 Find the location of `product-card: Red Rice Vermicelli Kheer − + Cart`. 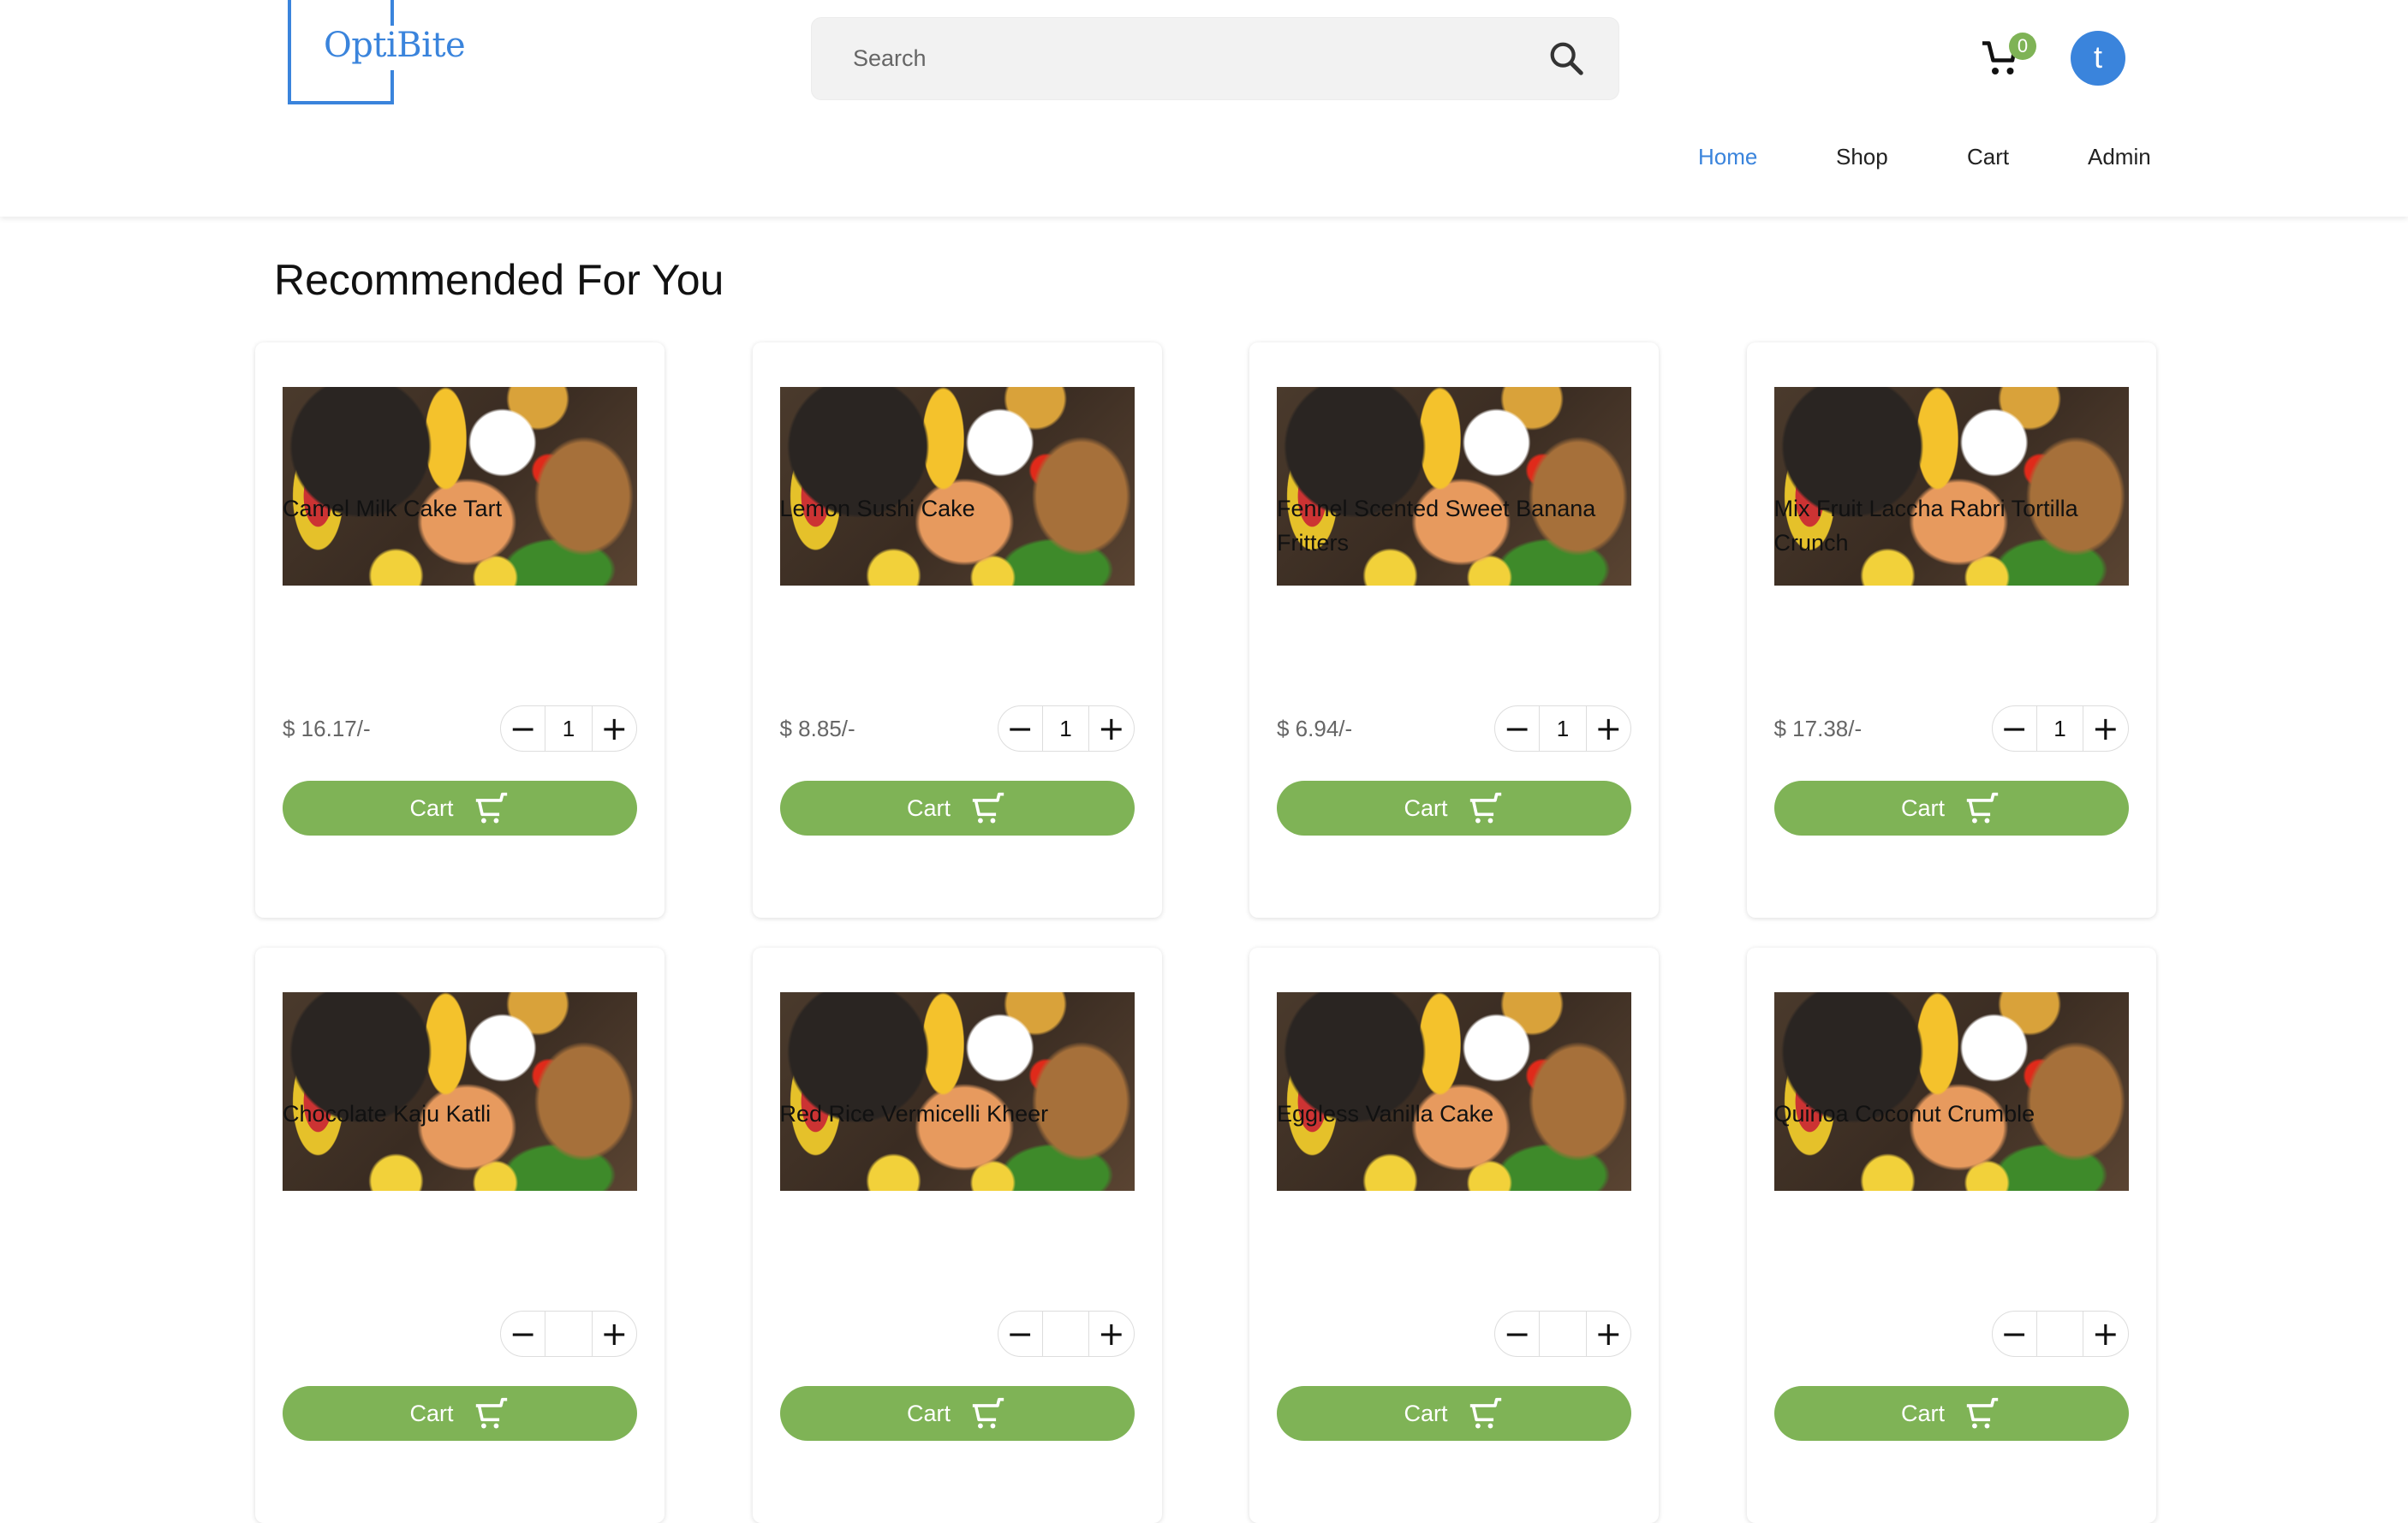

product-card: Red Rice Vermicelli Kheer − + Cart is located at coordinates (957, 1235).